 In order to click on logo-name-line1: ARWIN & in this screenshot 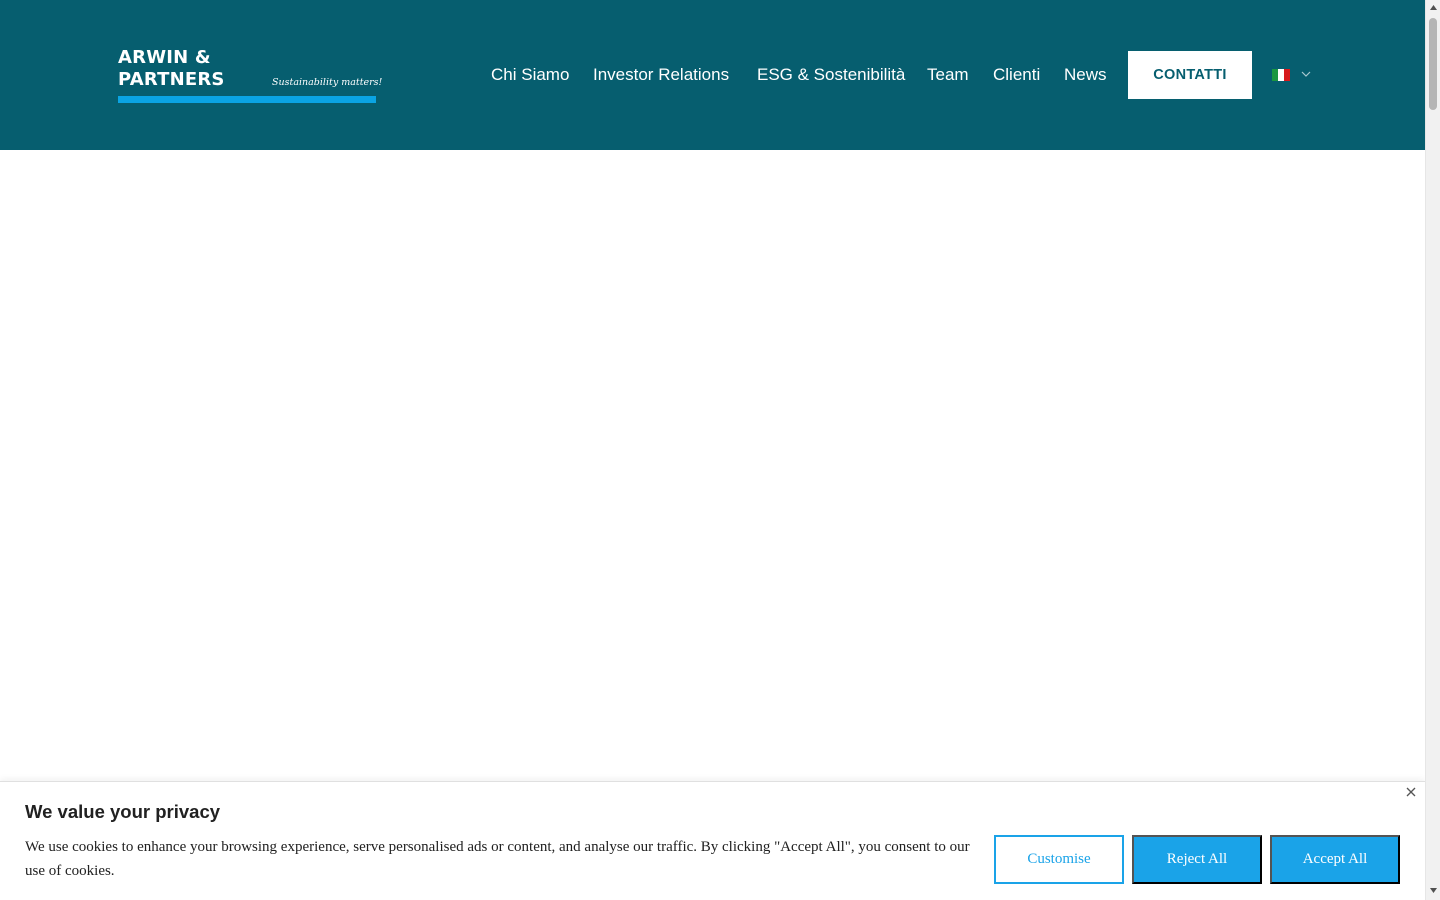, I will do `click(164, 57)`.